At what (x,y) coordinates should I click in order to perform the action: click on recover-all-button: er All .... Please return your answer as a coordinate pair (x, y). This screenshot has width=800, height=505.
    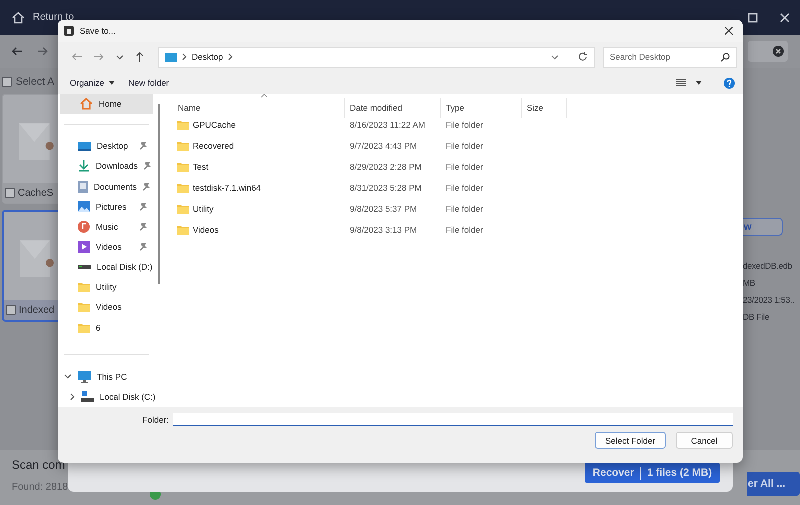
    Looking at the image, I should click on (773, 484).